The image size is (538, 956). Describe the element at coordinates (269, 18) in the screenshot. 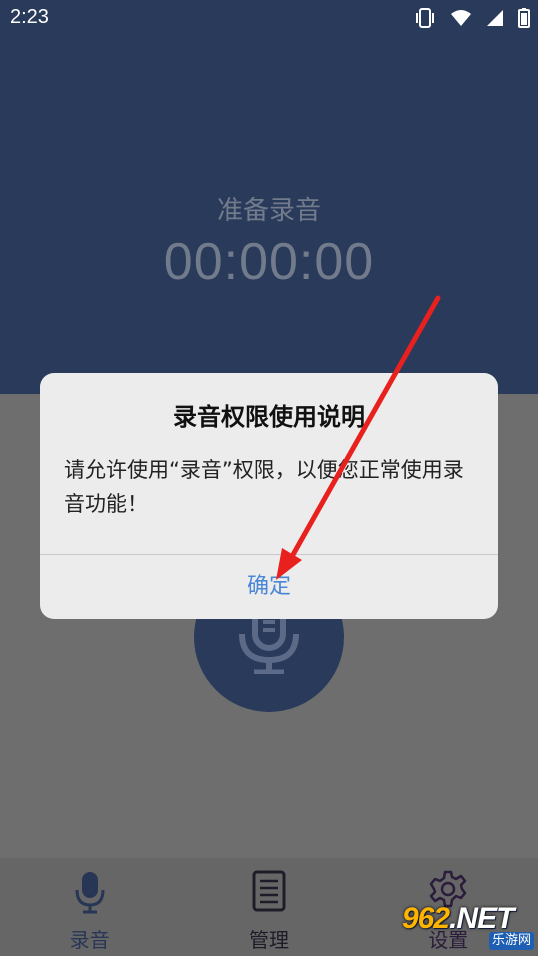

I see `status-bar: 2:23` at that location.